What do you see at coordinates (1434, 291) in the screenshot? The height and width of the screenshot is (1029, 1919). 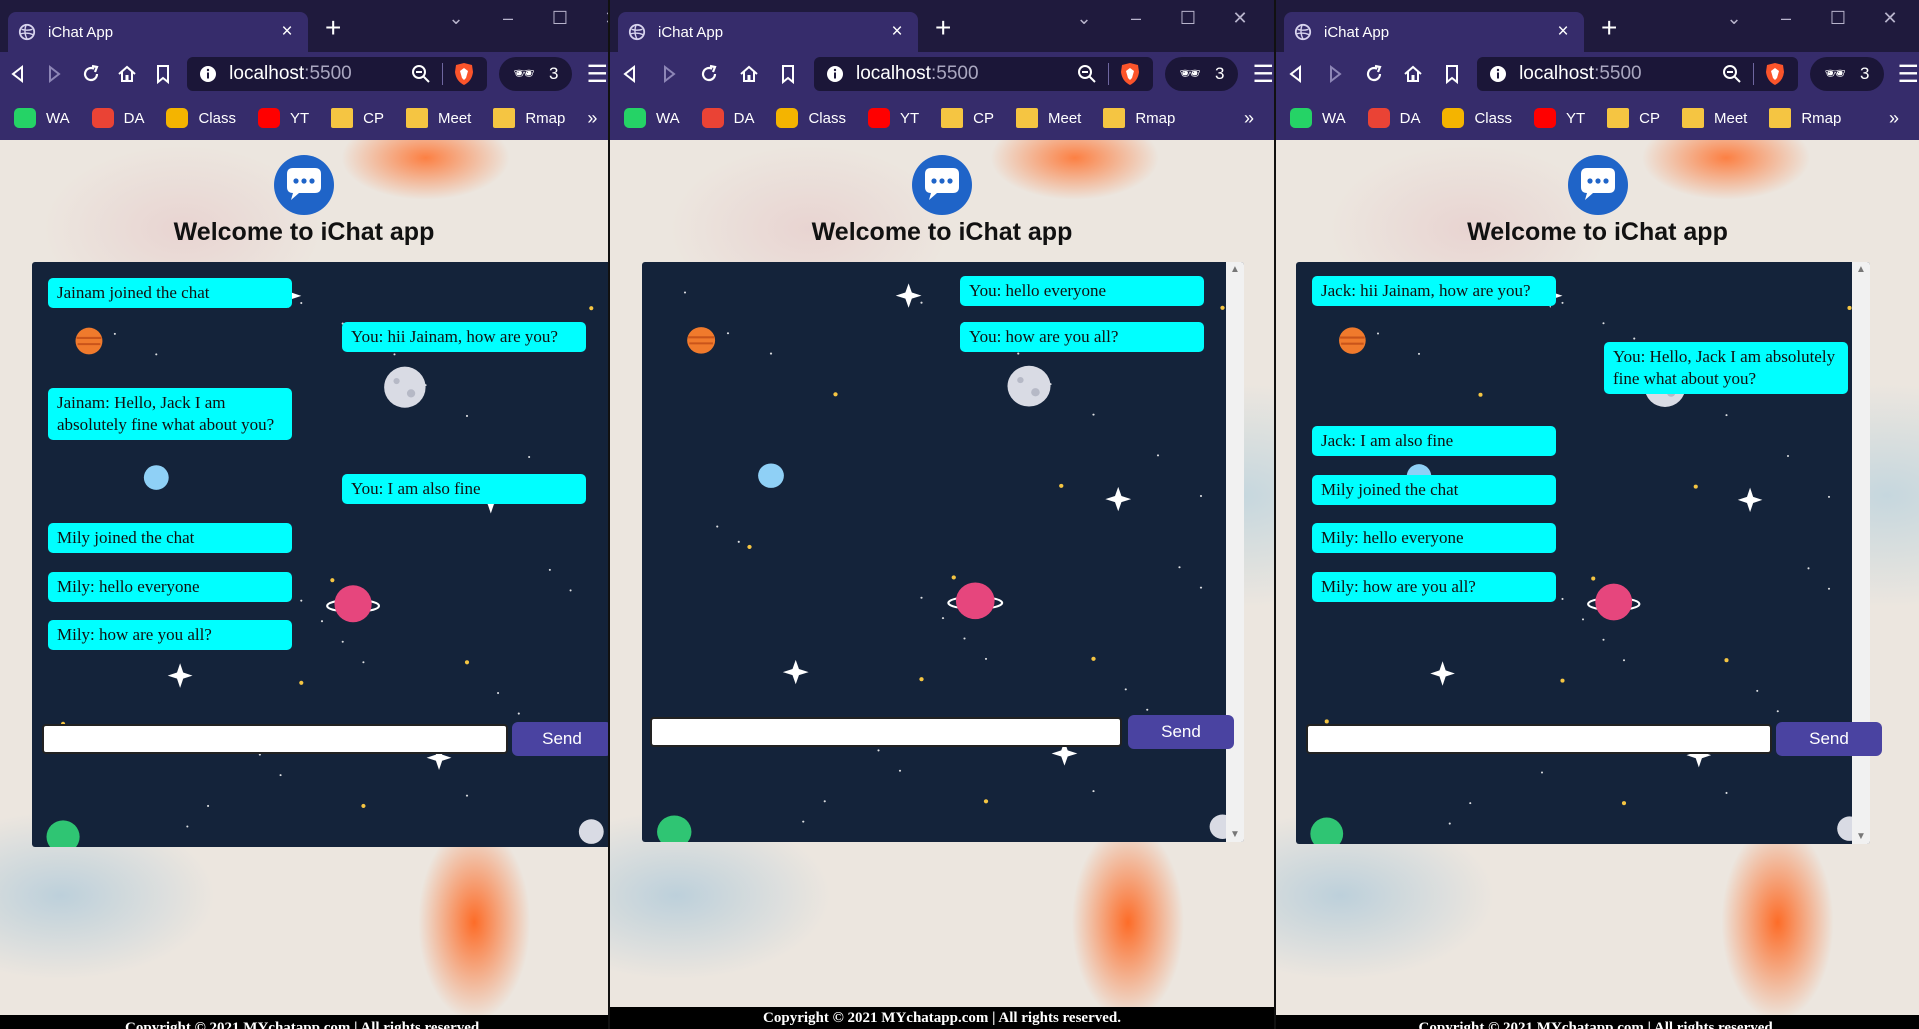 I see `message-received: Jack: hii Jainam, how are you?` at bounding box center [1434, 291].